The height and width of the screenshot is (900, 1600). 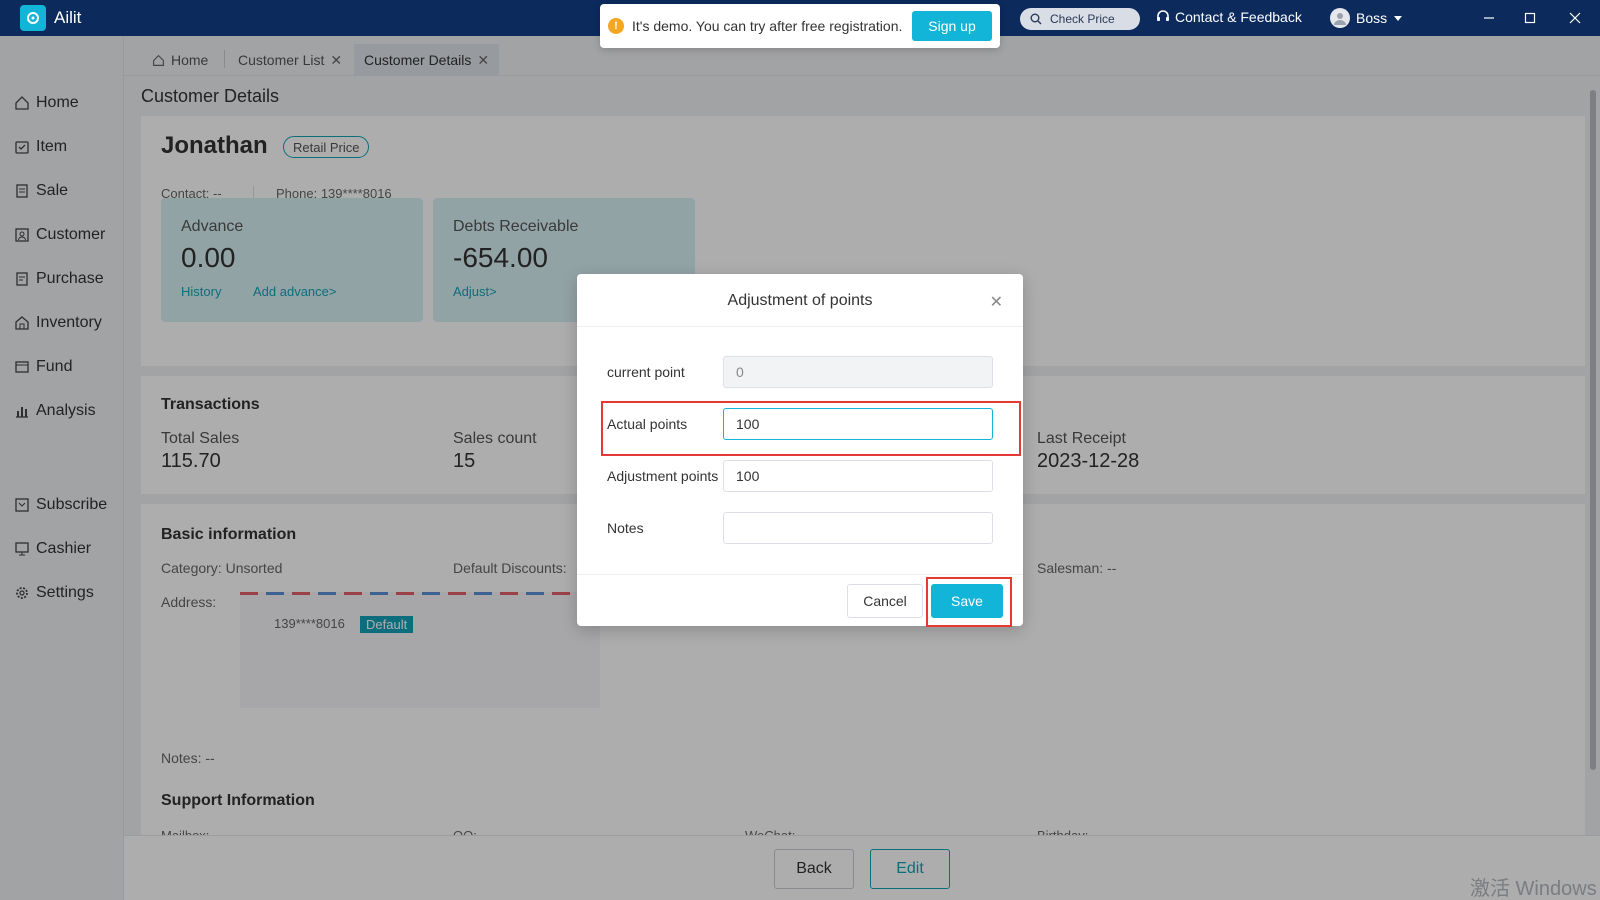 I want to click on avatar, so click(x=1340, y=18).